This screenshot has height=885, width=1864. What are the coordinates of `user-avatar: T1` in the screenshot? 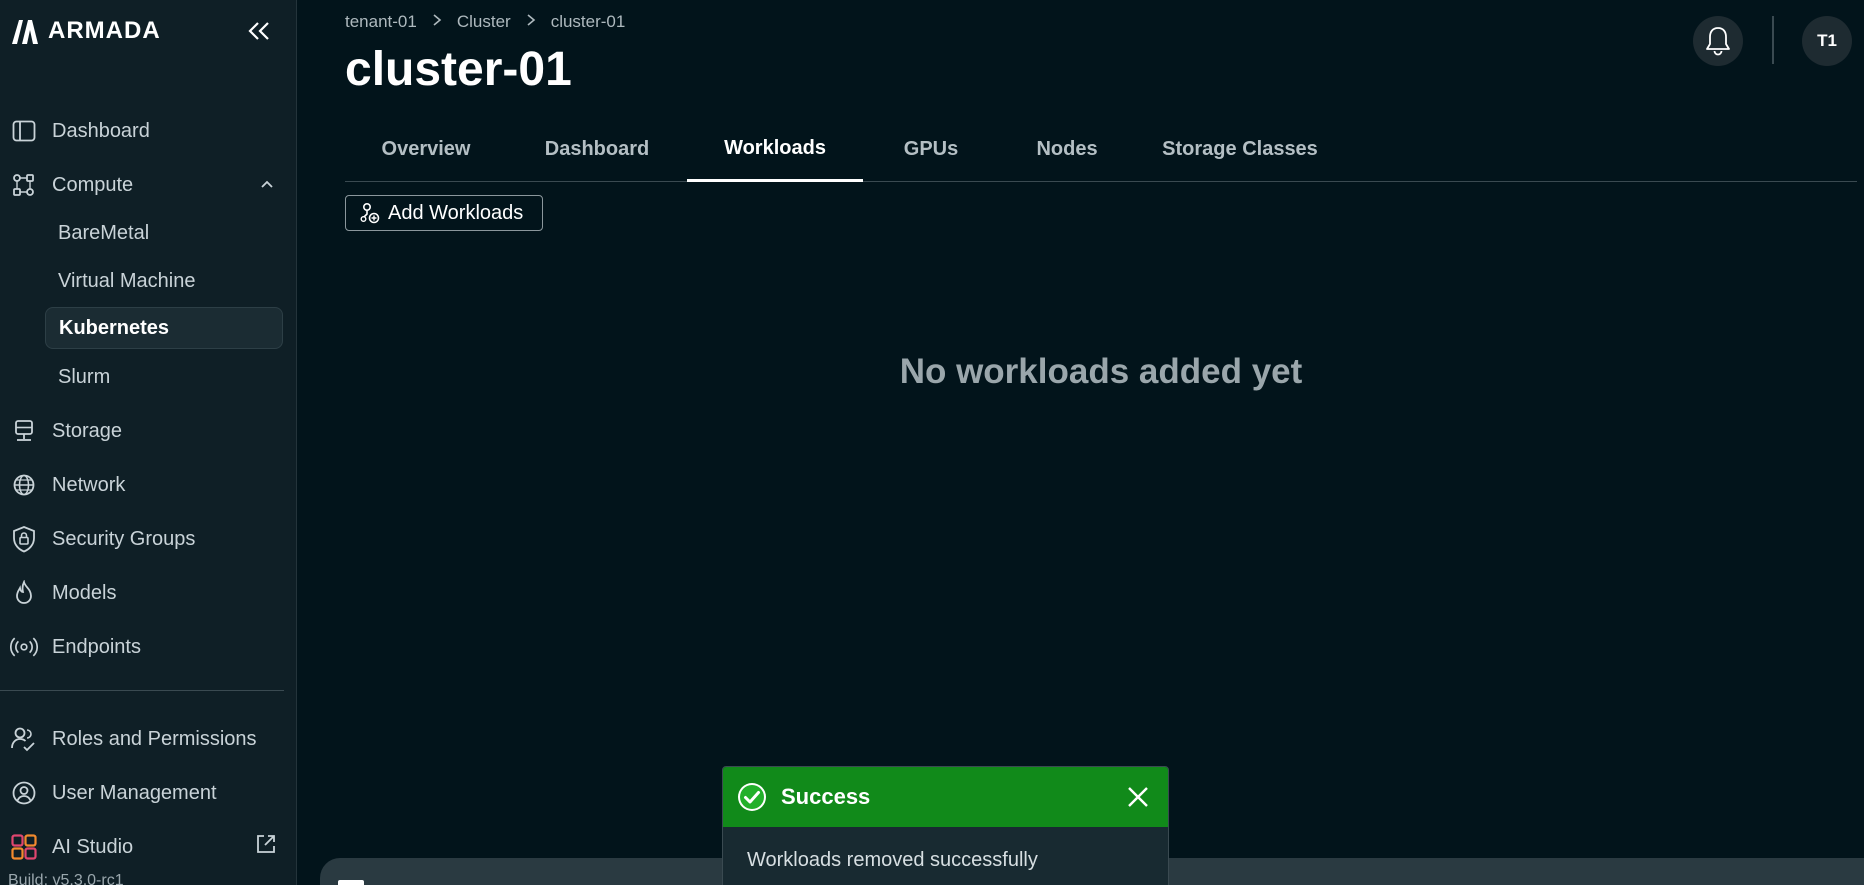 It's located at (1827, 41).